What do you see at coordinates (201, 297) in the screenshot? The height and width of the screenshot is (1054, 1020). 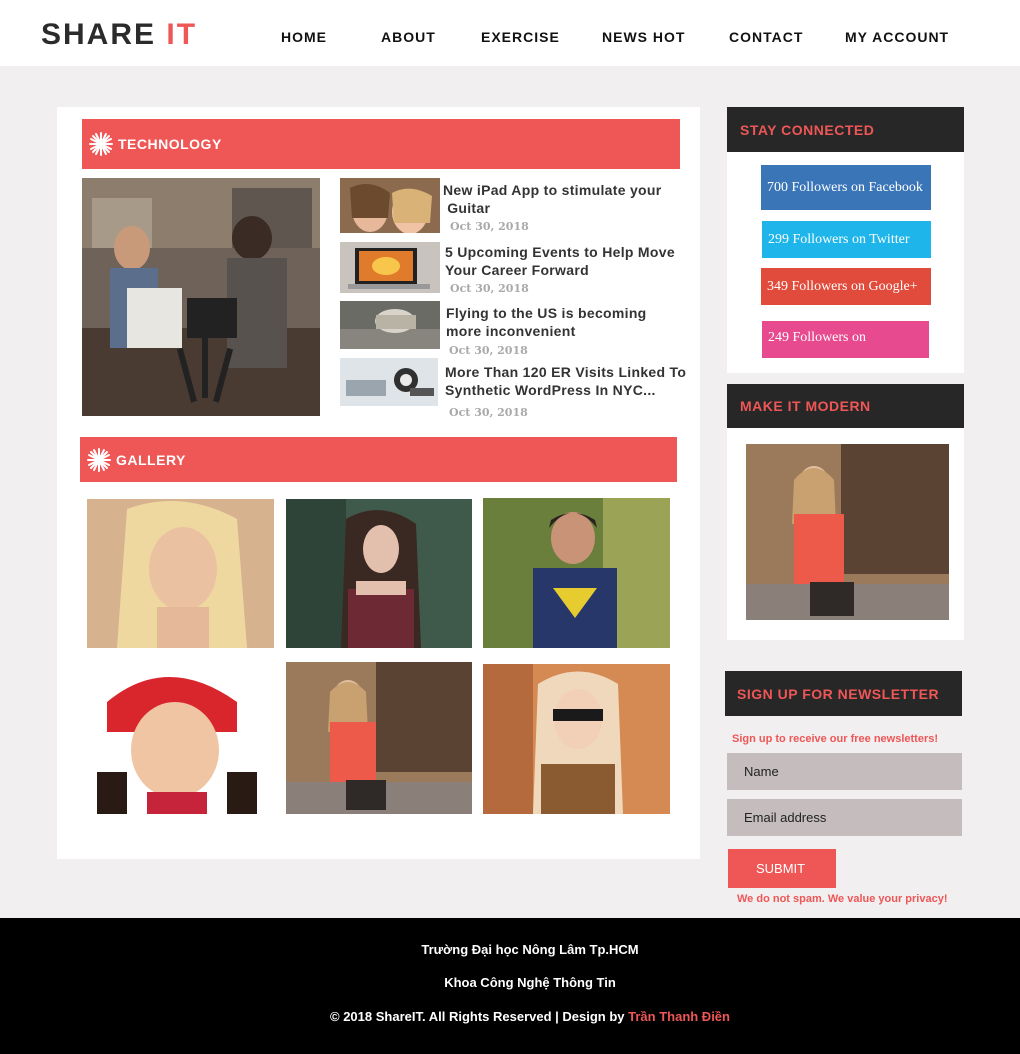 I see `featured-article-image` at bounding box center [201, 297].